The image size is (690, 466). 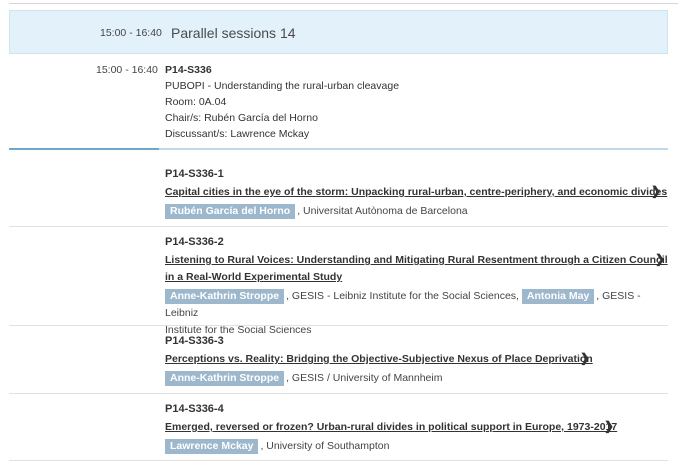 I want to click on paper-title-link-continued: in a Real-World Experimental Study, so click(x=253, y=277).